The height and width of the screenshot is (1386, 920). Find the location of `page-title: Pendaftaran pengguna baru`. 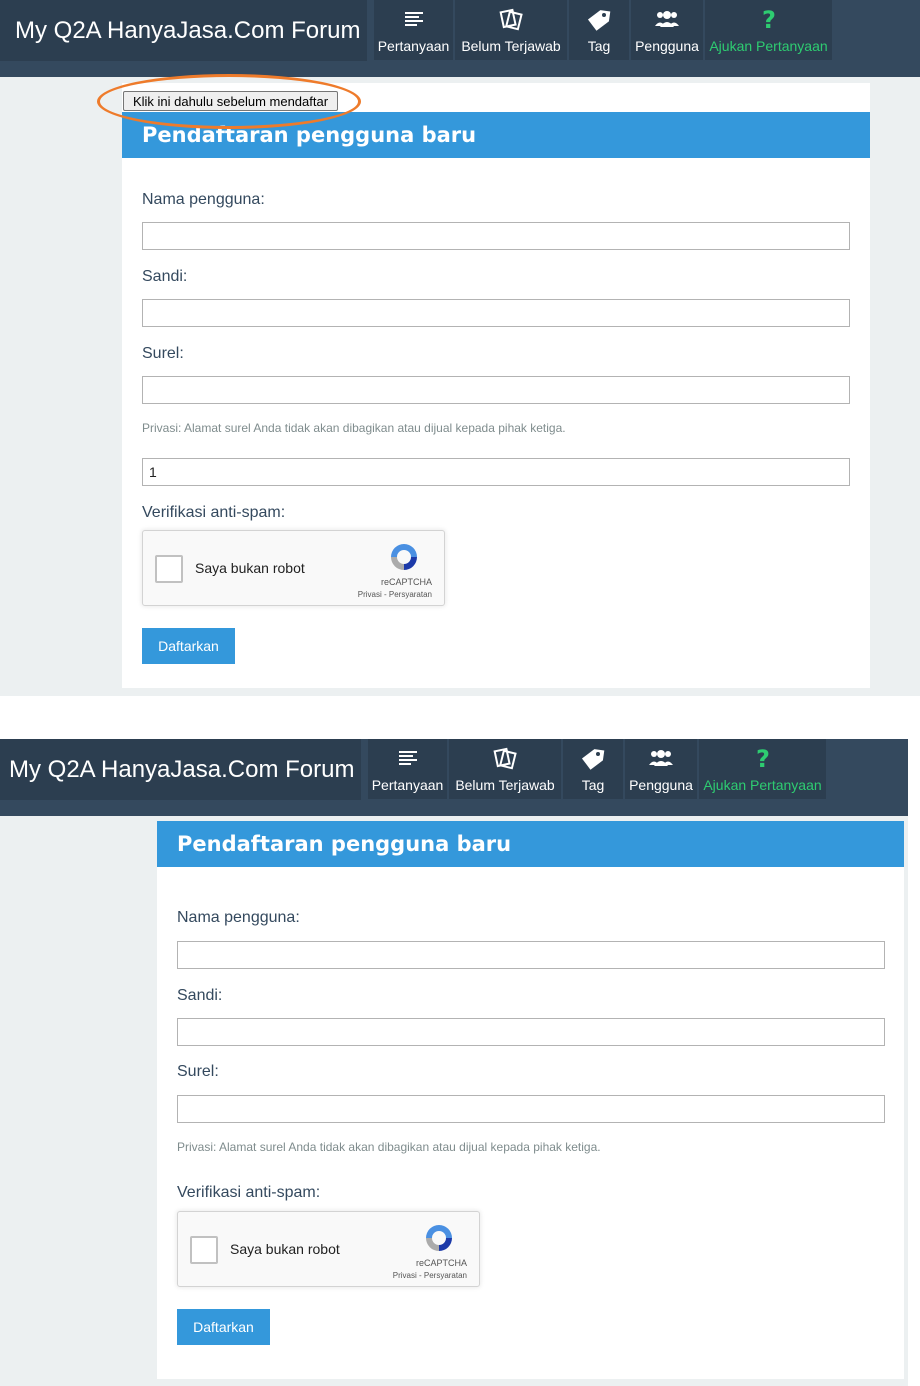

page-title: Pendaftaran pengguna baru is located at coordinates (530, 844).